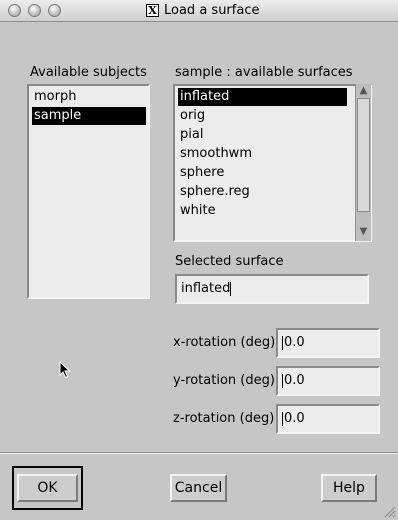 The height and width of the screenshot is (520, 398). What do you see at coordinates (14, 10) in the screenshot?
I see `close-window-button` at bounding box center [14, 10].